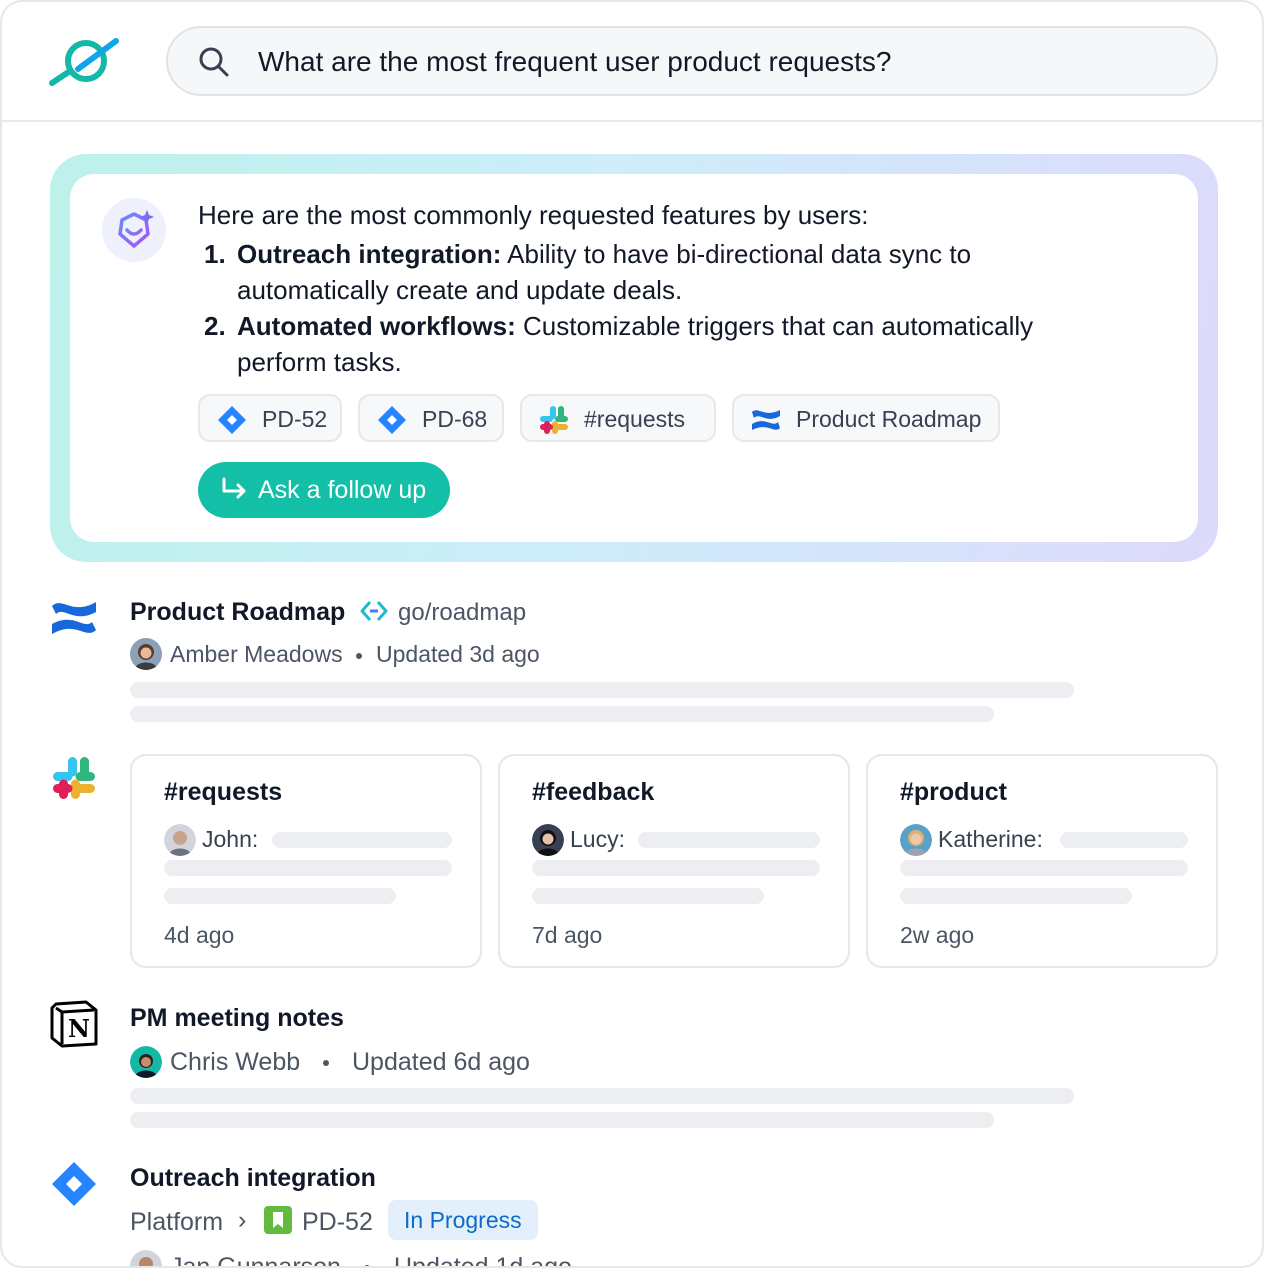  Describe the element at coordinates (234, 488) in the screenshot. I see `reply-arrow-icon` at that location.